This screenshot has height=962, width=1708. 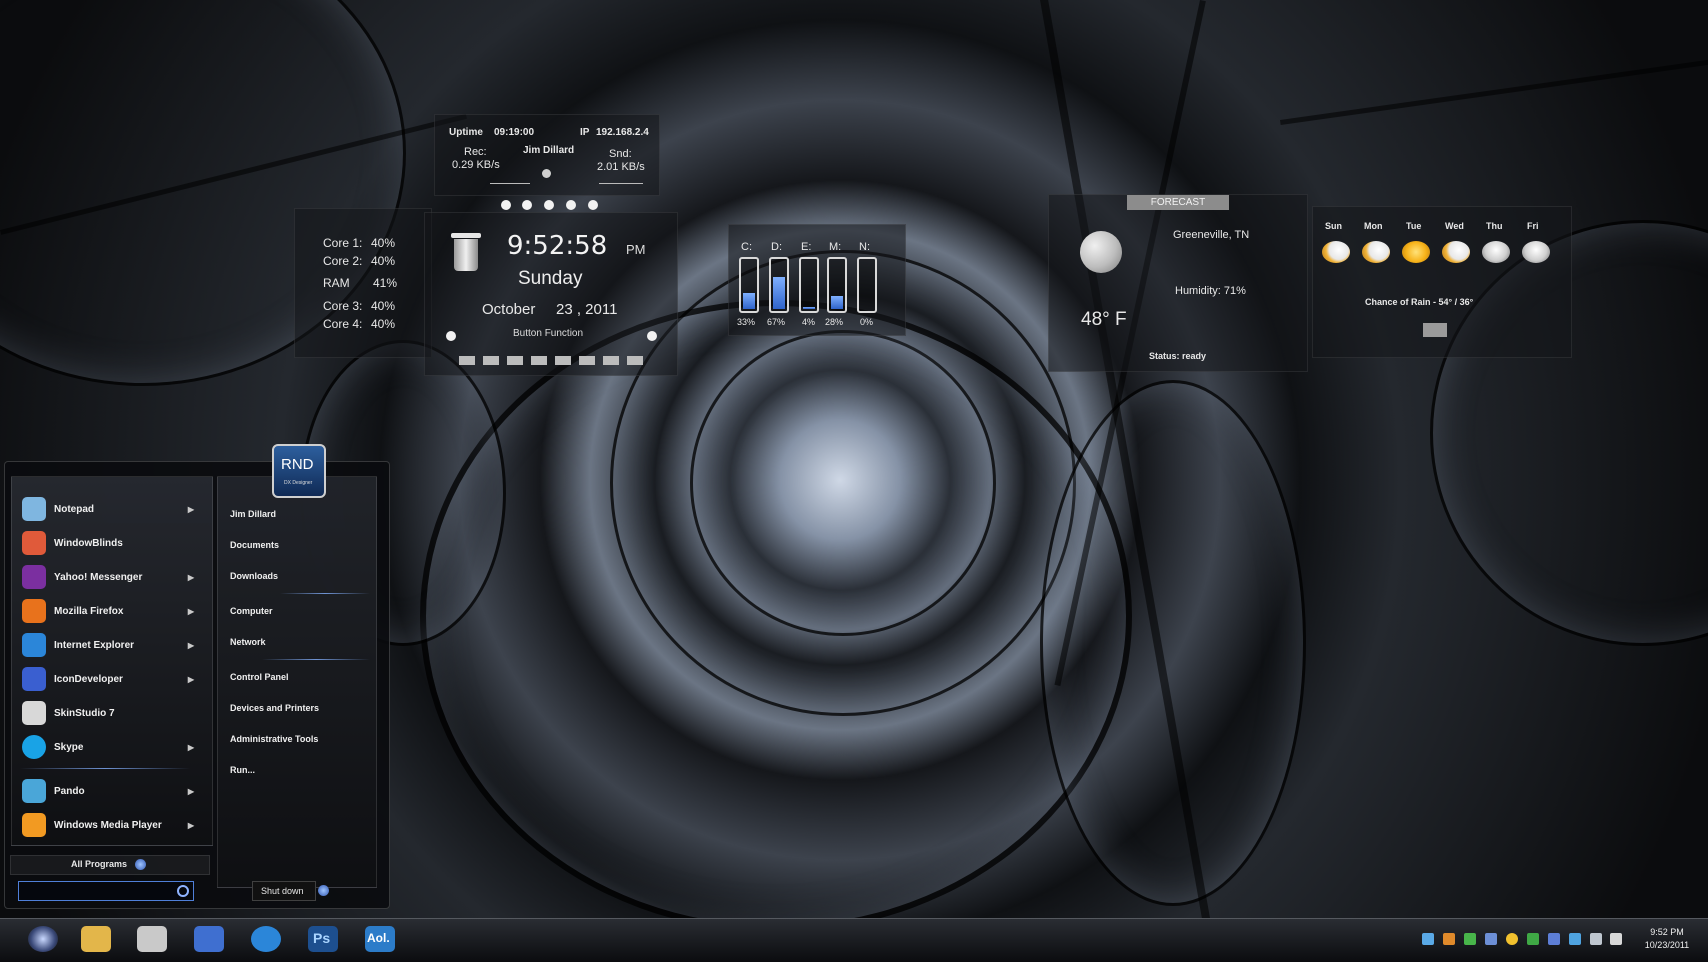 I want to click on tray-yahoo-icon, so click(x=1512, y=939).